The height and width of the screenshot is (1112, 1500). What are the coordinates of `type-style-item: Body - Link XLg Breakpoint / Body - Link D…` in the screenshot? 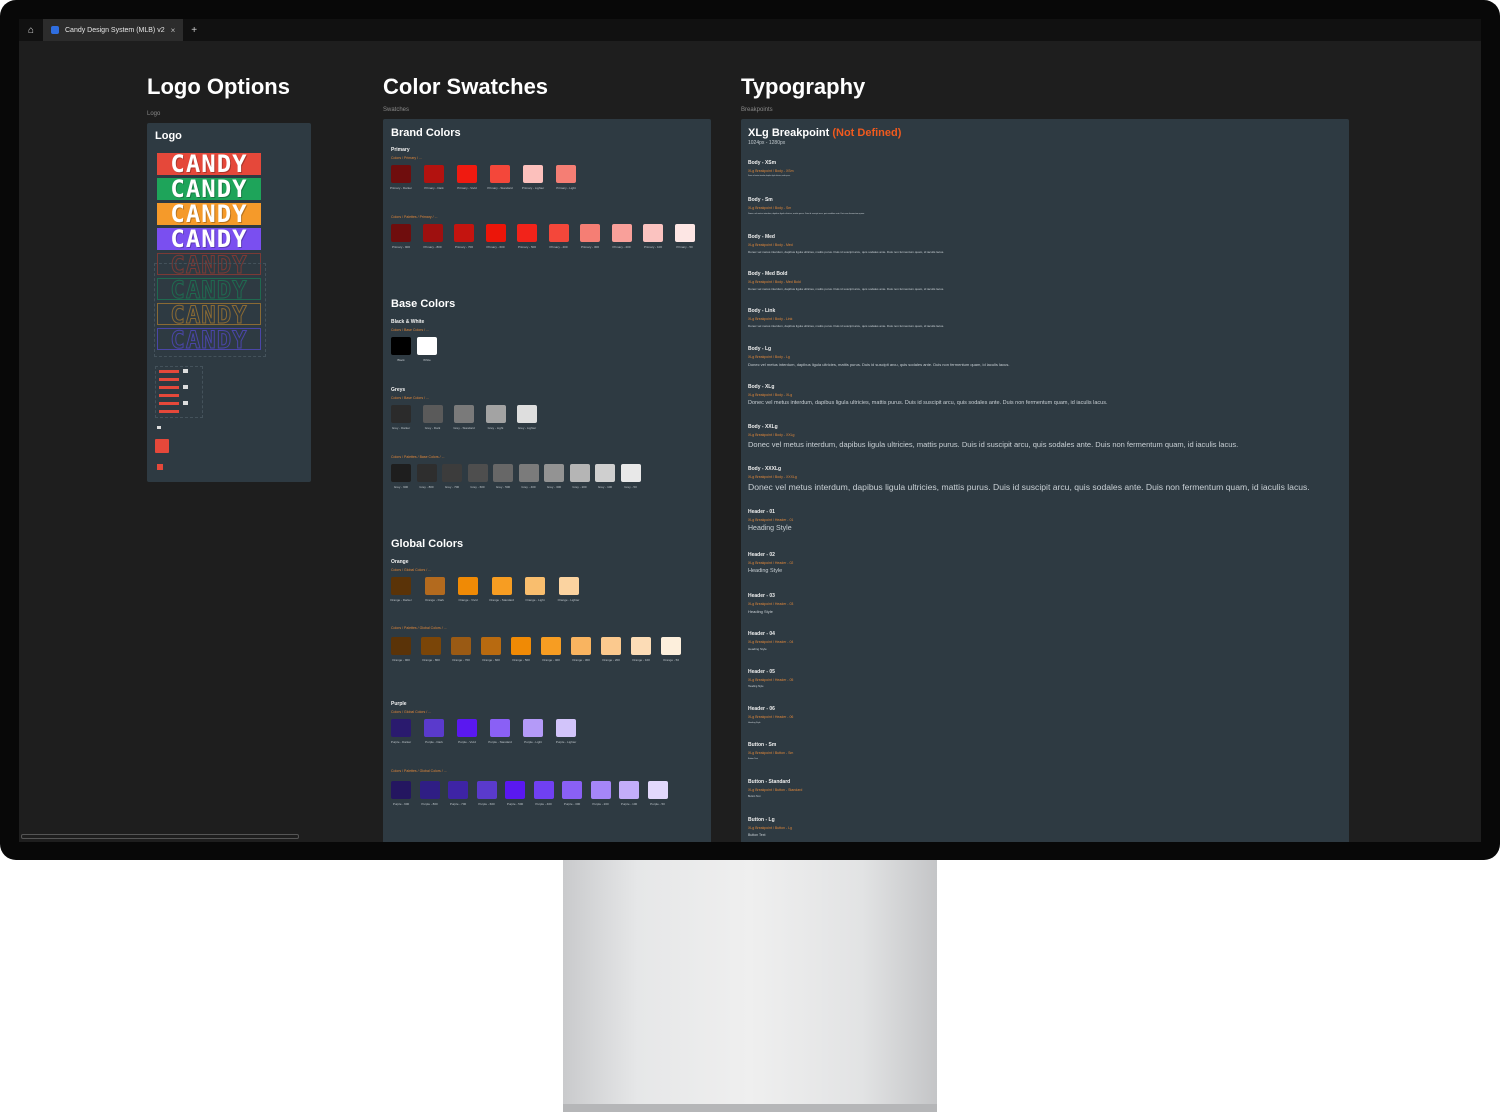 It's located at (846, 318).